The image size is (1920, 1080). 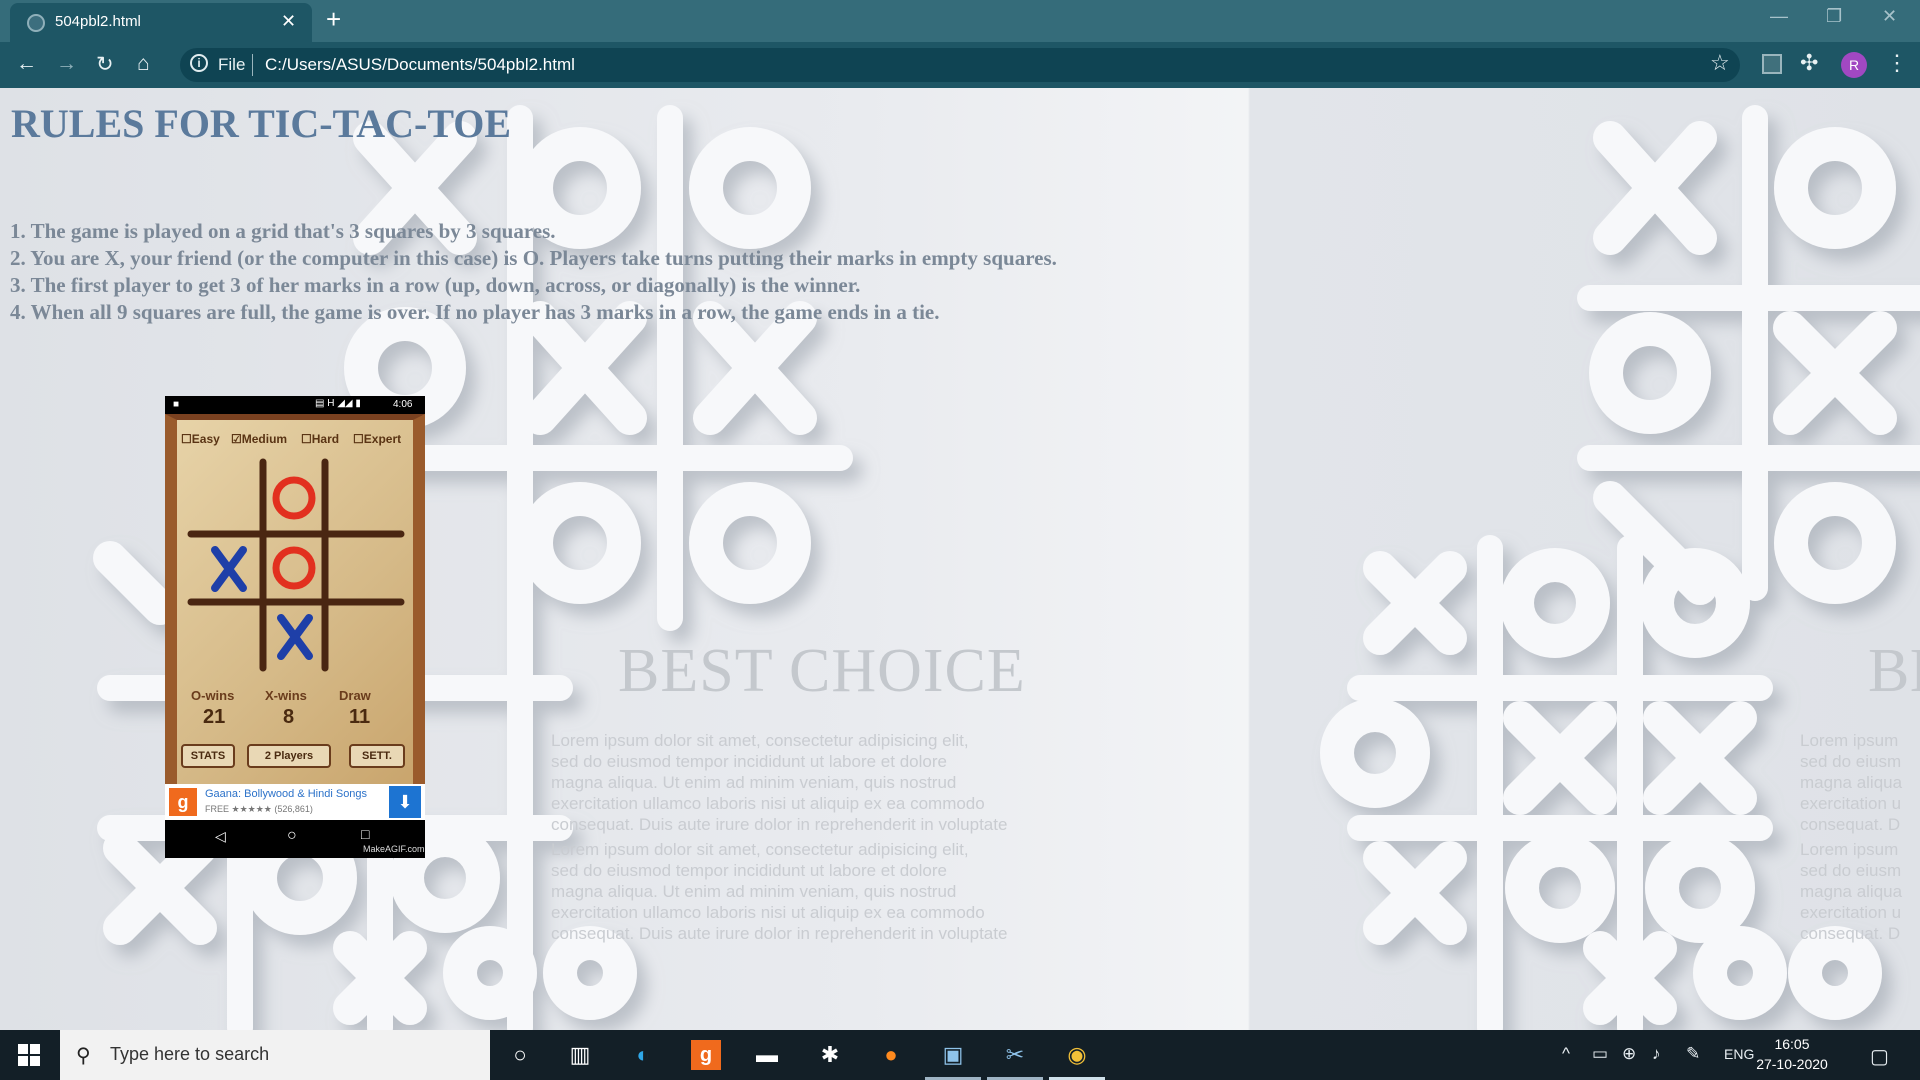 What do you see at coordinates (143, 64) in the screenshot?
I see `home-icon: ⌂` at bounding box center [143, 64].